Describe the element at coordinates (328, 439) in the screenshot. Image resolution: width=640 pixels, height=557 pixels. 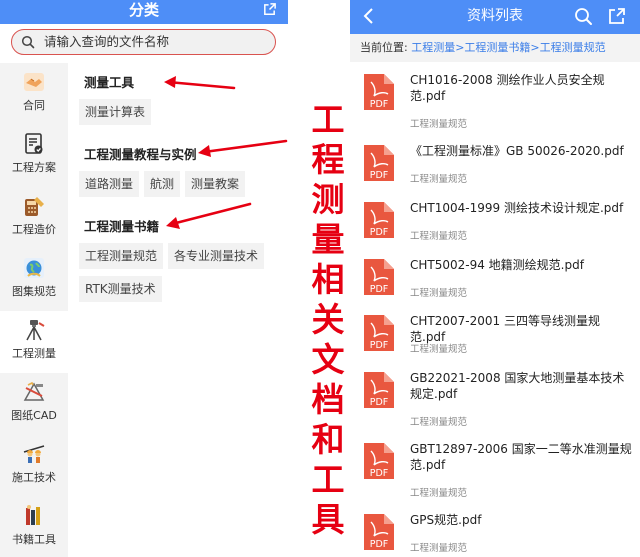
I see `vertical-title-char: 和` at that location.